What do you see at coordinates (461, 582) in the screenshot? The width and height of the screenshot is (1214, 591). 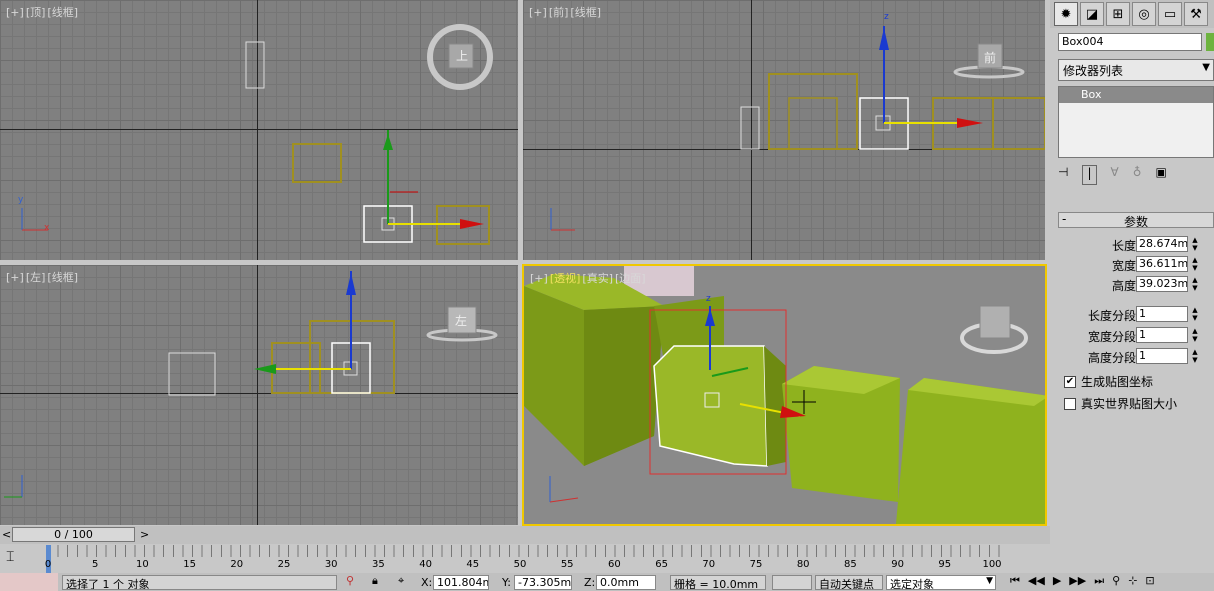 I see `x-coord-field: 101.804mm` at bounding box center [461, 582].